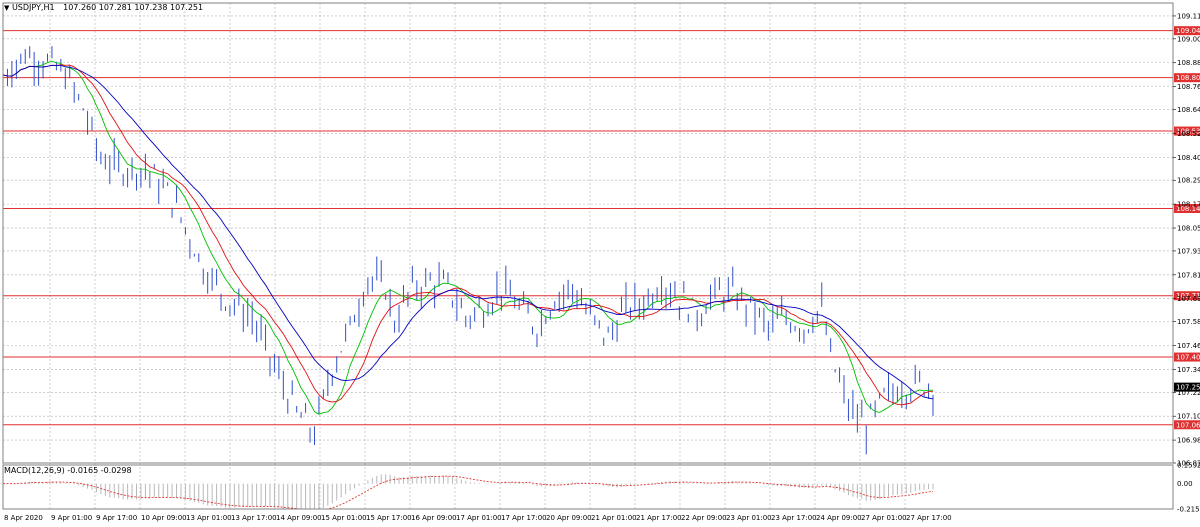  Describe the element at coordinates (33, 7) in the screenshot. I see `symbol-label: USDJPY,H1` at that location.